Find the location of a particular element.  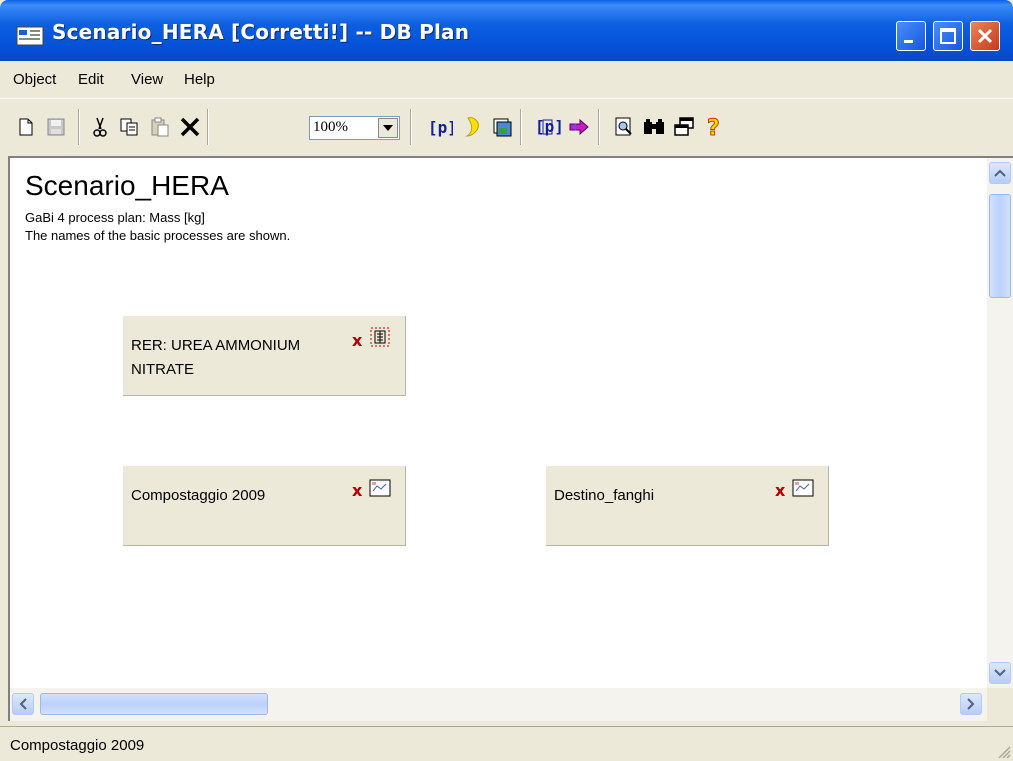

process-label: Destino_fanghi is located at coordinates (604, 495).